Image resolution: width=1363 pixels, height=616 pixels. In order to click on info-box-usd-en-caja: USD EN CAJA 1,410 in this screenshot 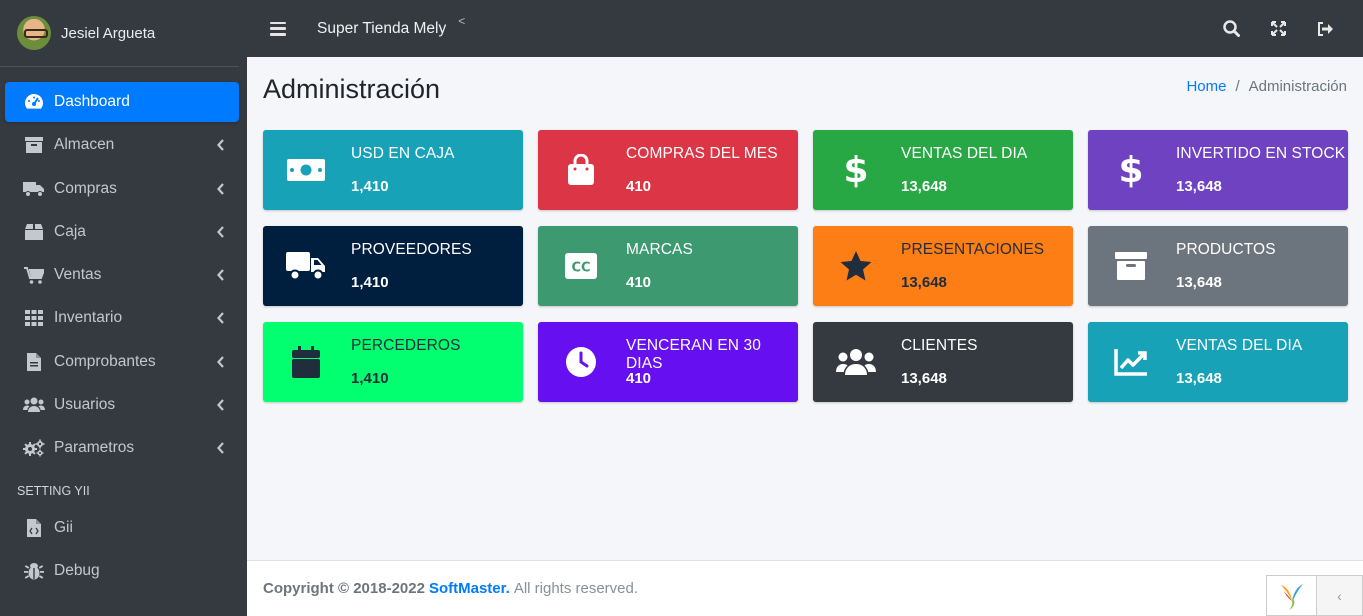, I will do `click(393, 170)`.